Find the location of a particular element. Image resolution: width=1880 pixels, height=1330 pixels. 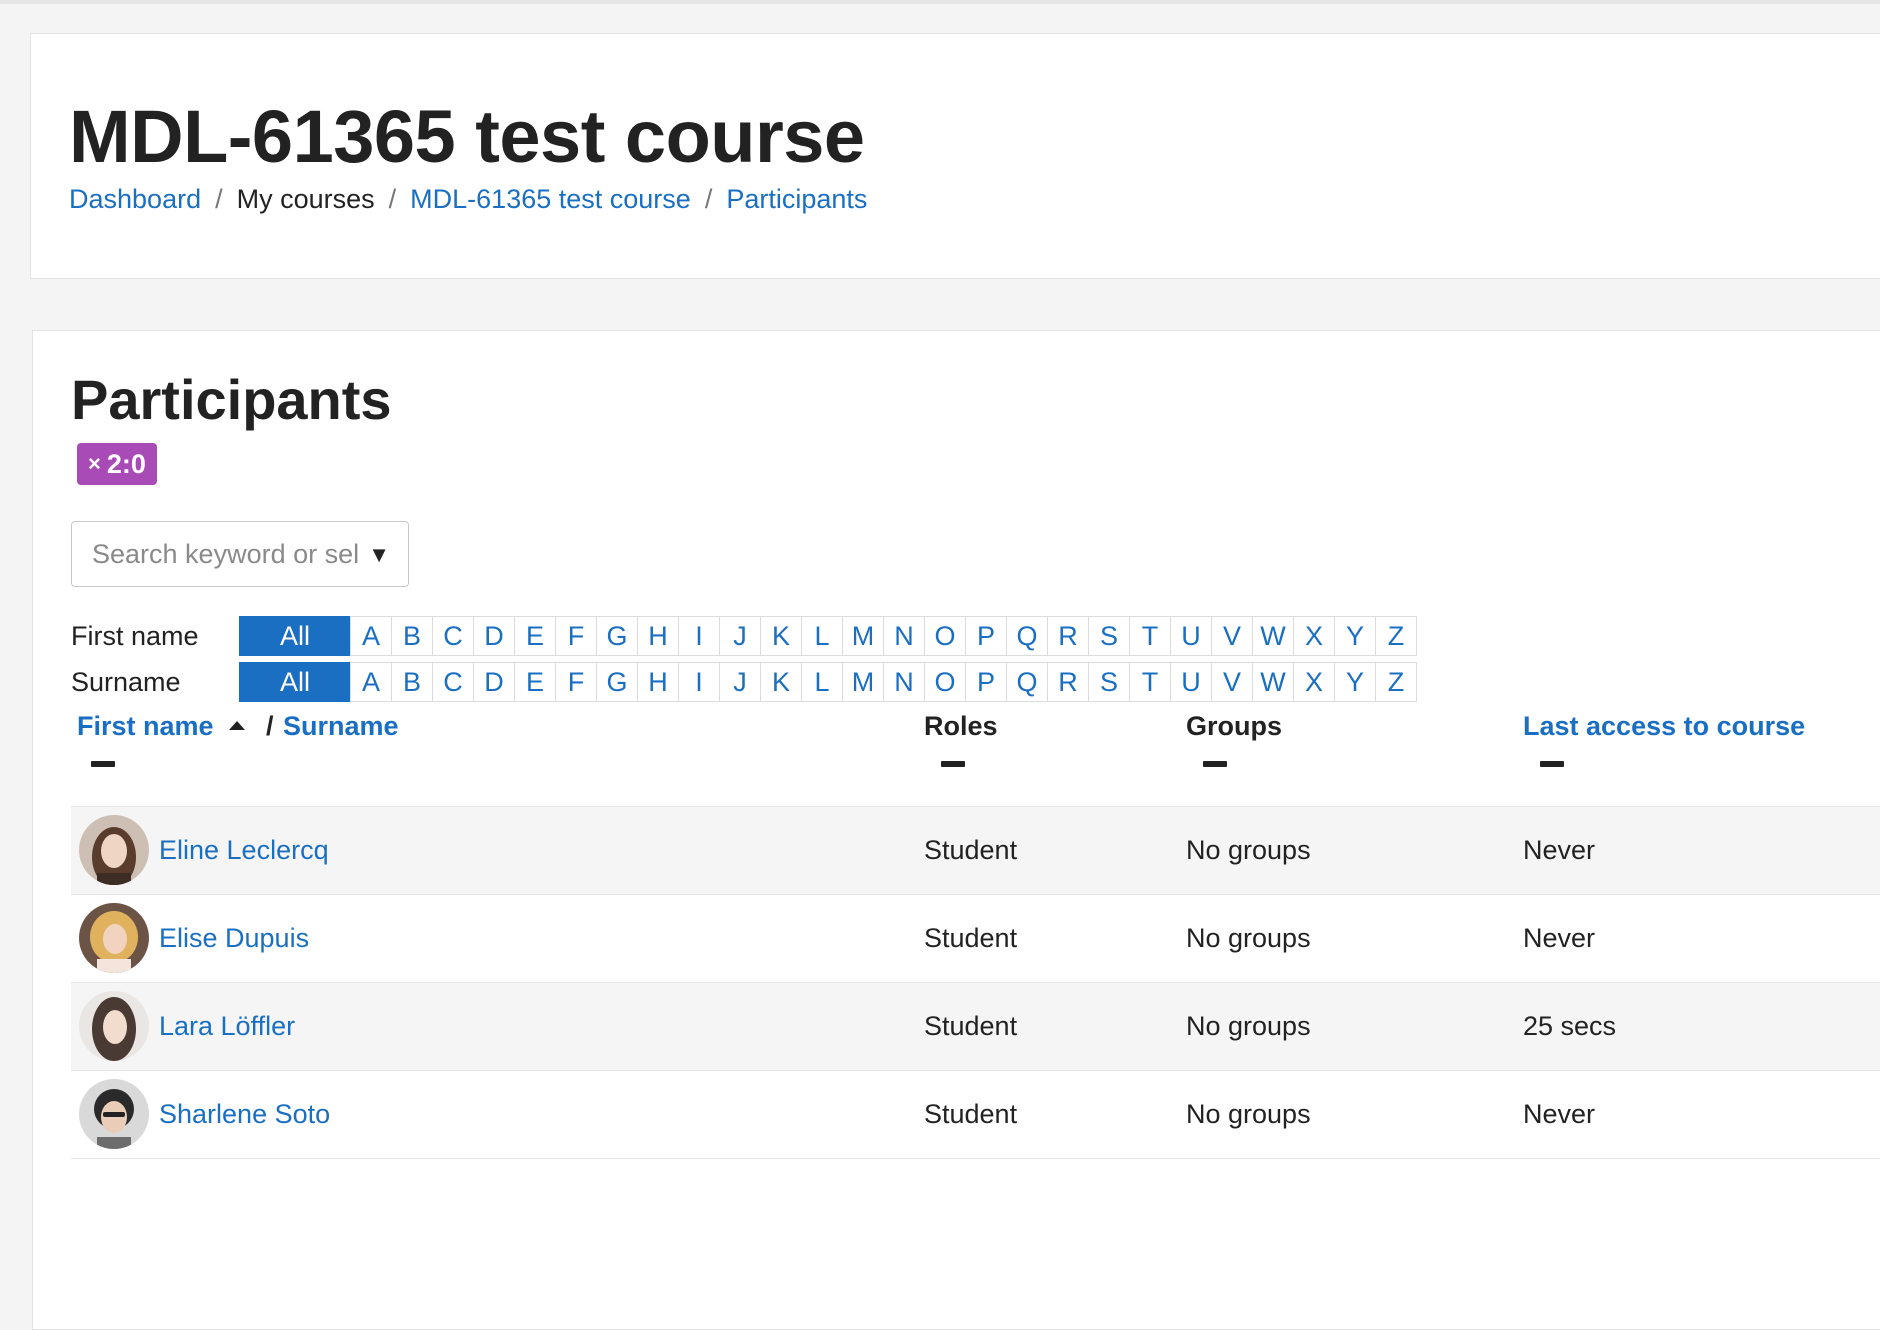

last-access-cell: 25 secs is located at coordinates (1570, 1026).